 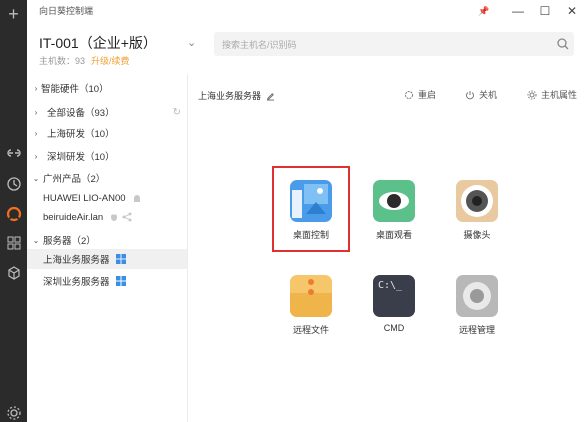 What do you see at coordinates (13, 153) in the screenshot?
I see `link-icon` at bounding box center [13, 153].